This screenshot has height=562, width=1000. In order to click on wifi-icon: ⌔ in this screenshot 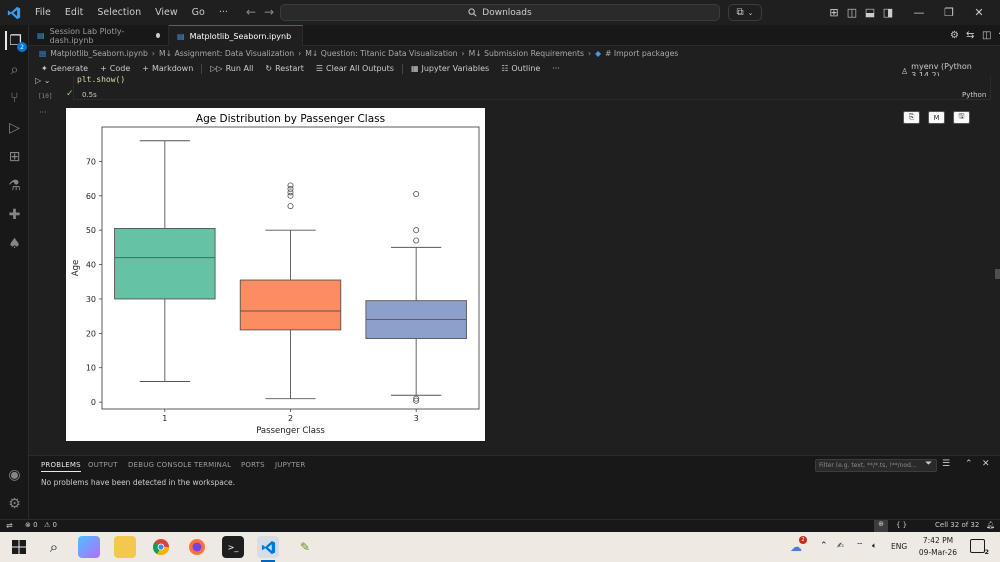, I will do `click(860, 546)`.